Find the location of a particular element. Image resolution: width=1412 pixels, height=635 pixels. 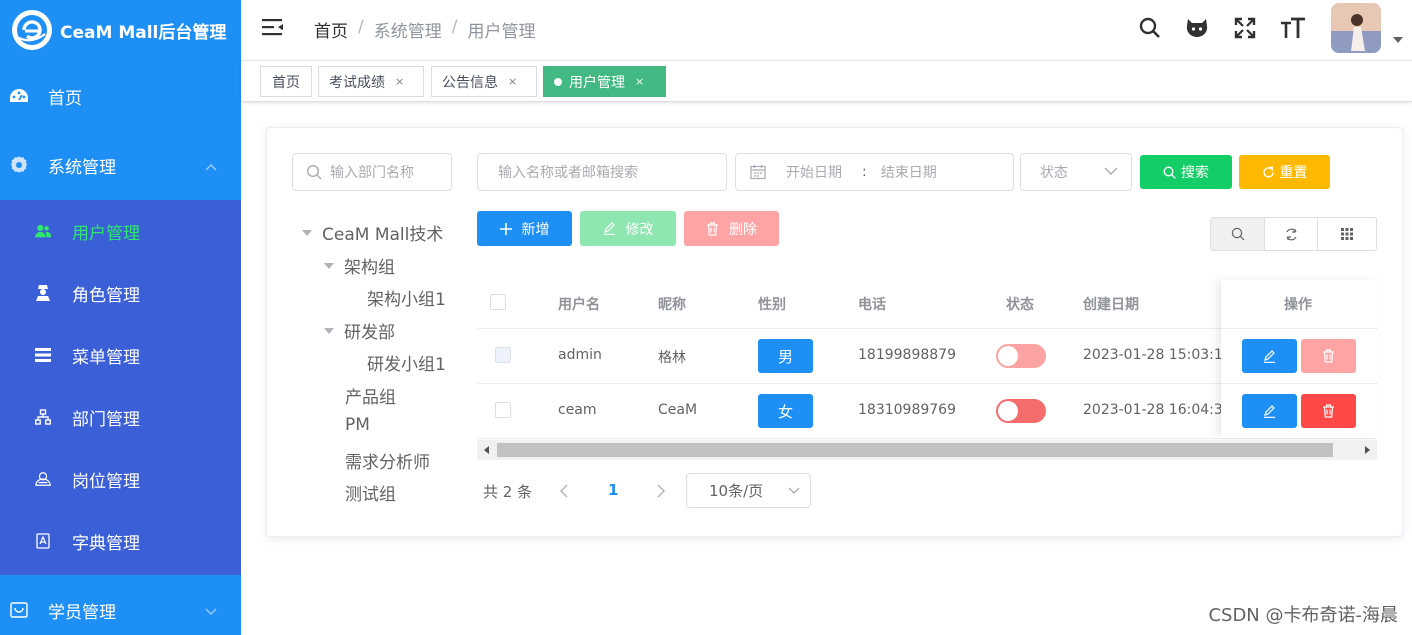

cell-nickname: CeaM is located at coordinates (678, 410).